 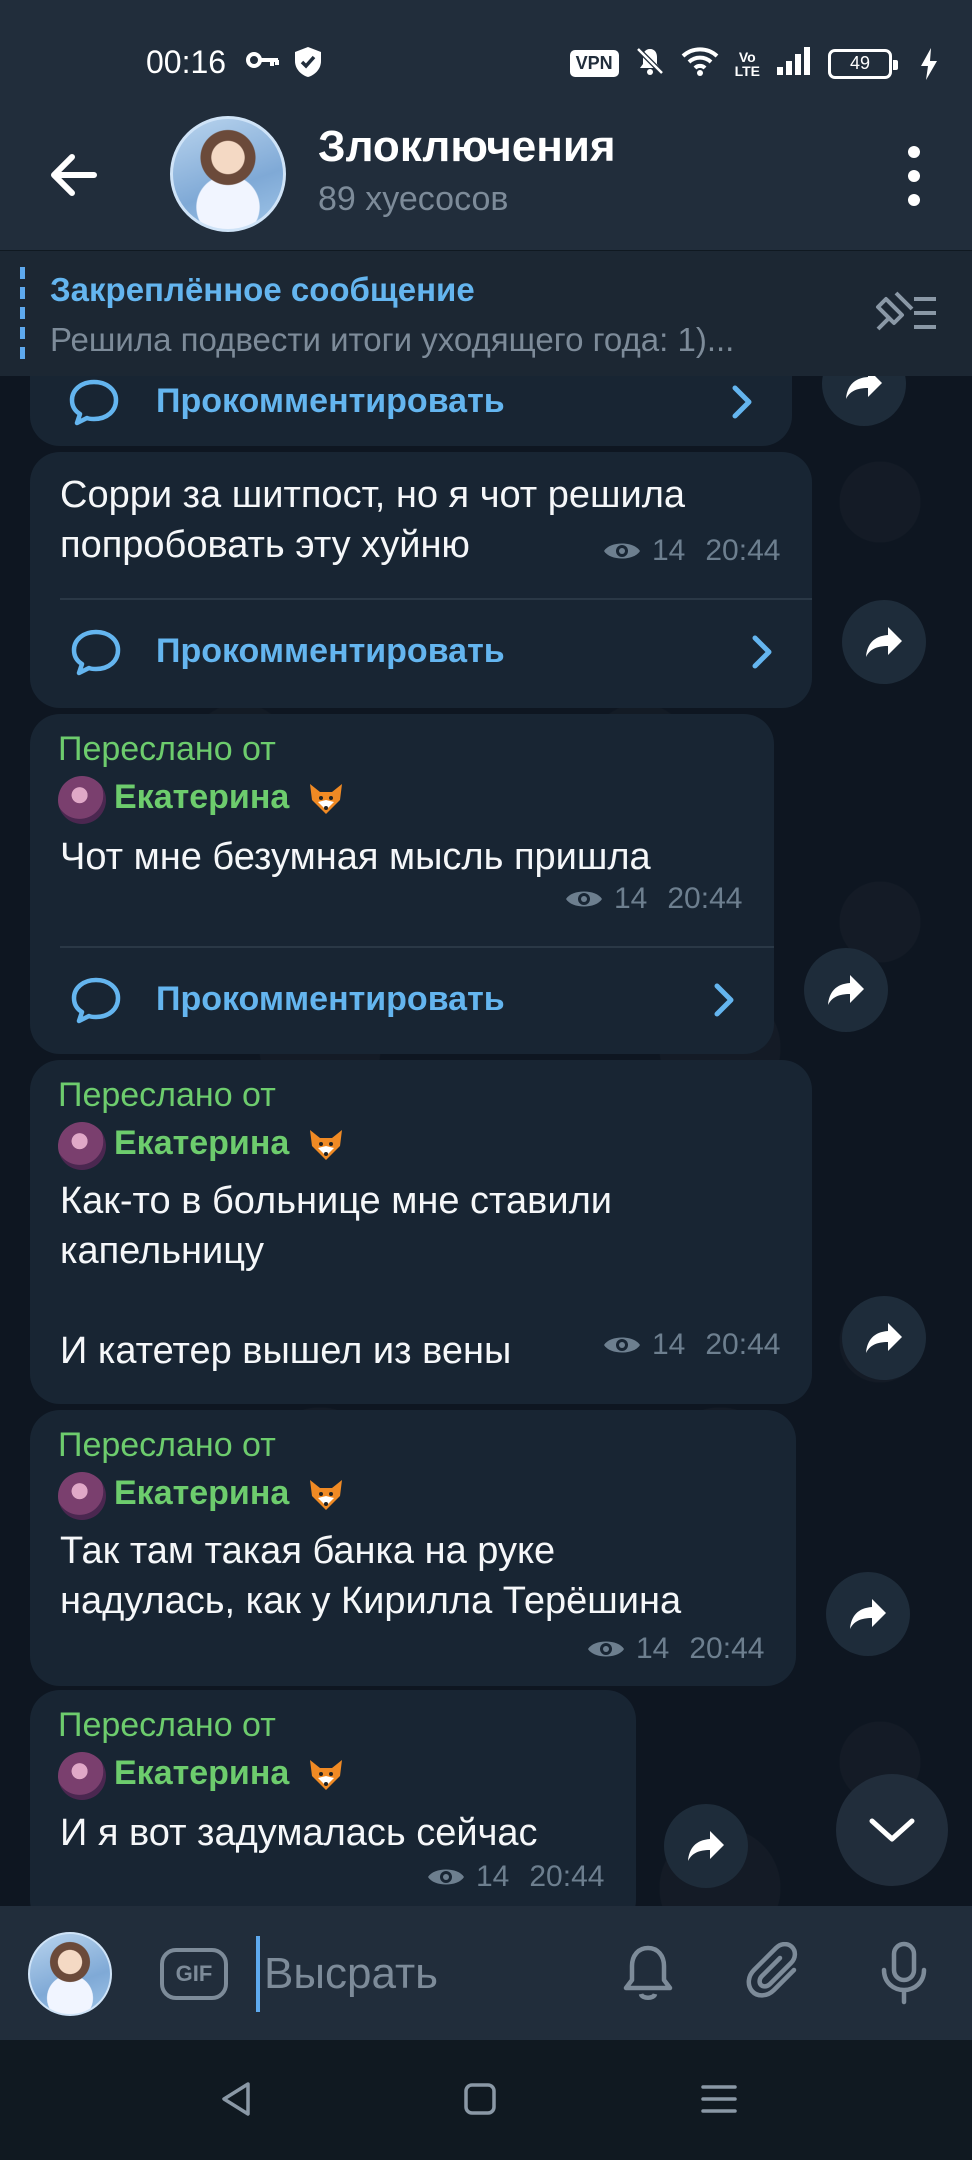 What do you see at coordinates (719, 2099) in the screenshot?
I see `menu-lines-icon` at bounding box center [719, 2099].